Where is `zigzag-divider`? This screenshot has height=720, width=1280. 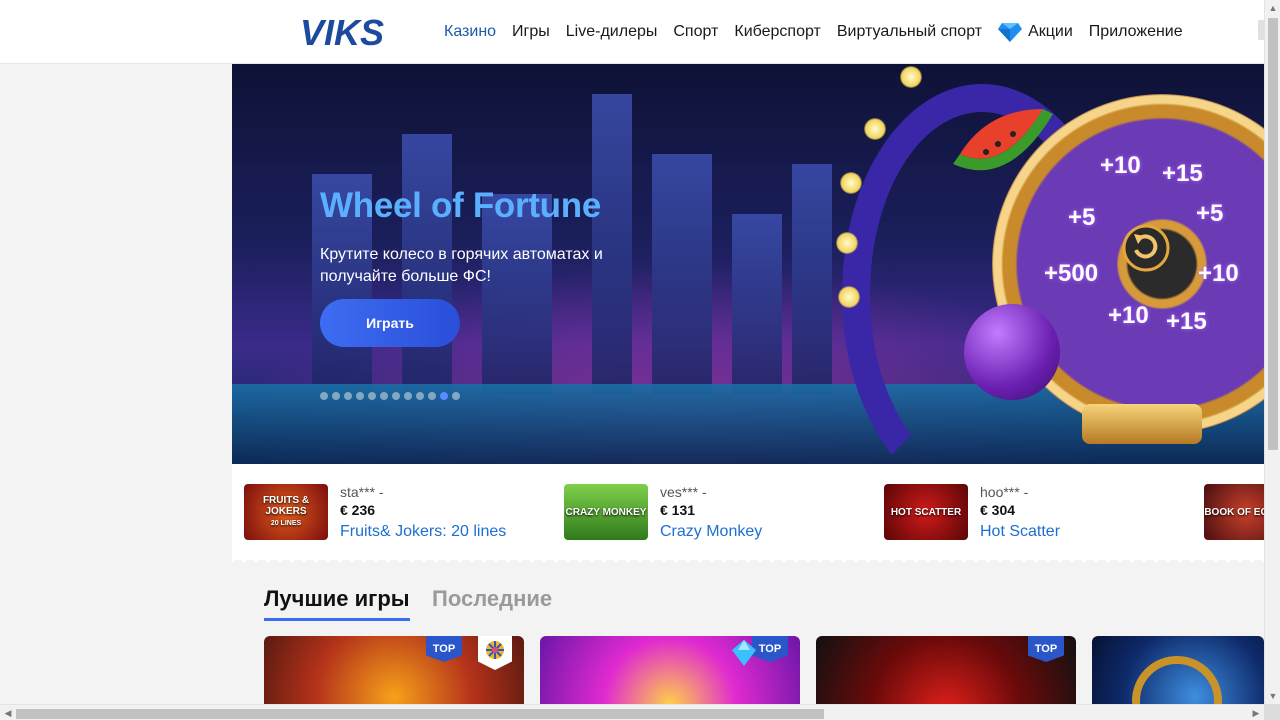
zigzag-divider is located at coordinates (748, 561).